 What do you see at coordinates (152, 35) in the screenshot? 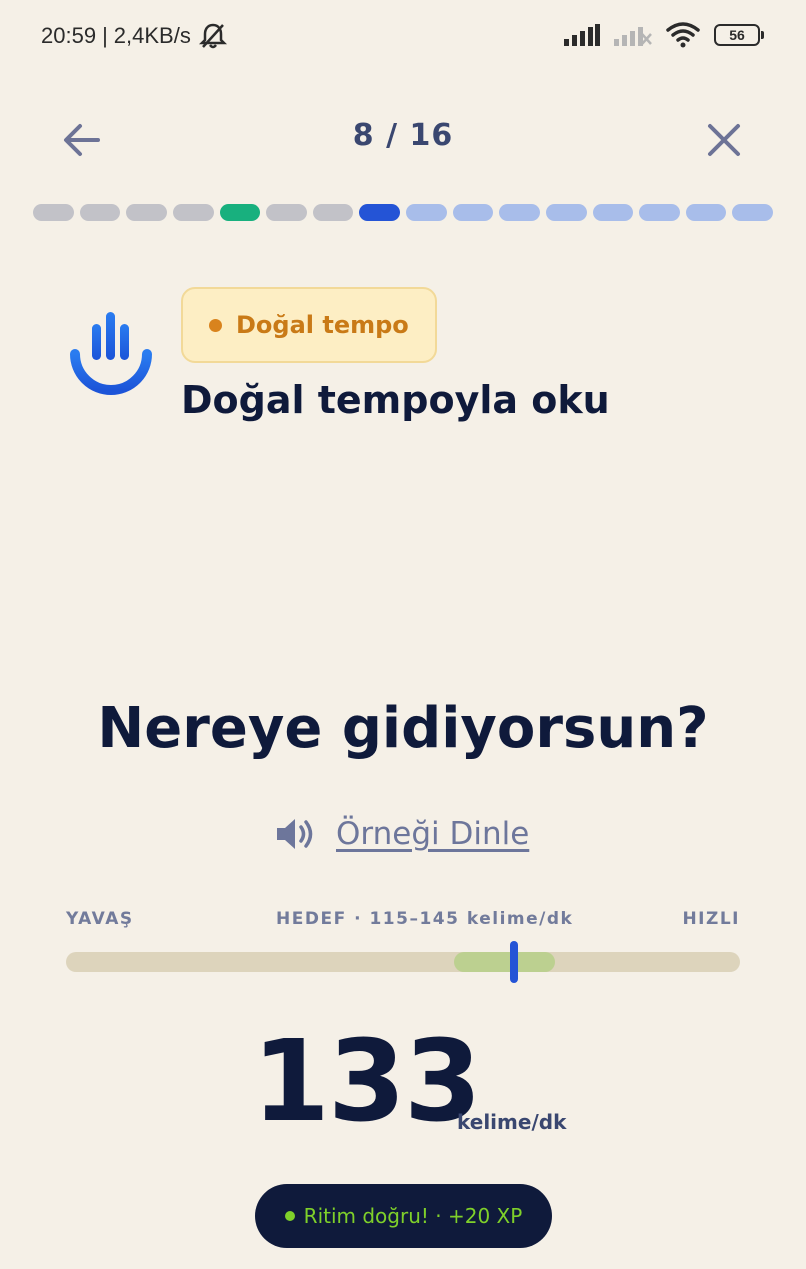
I see `status-network-speed: 2,4KB/s` at bounding box center [152, 35].